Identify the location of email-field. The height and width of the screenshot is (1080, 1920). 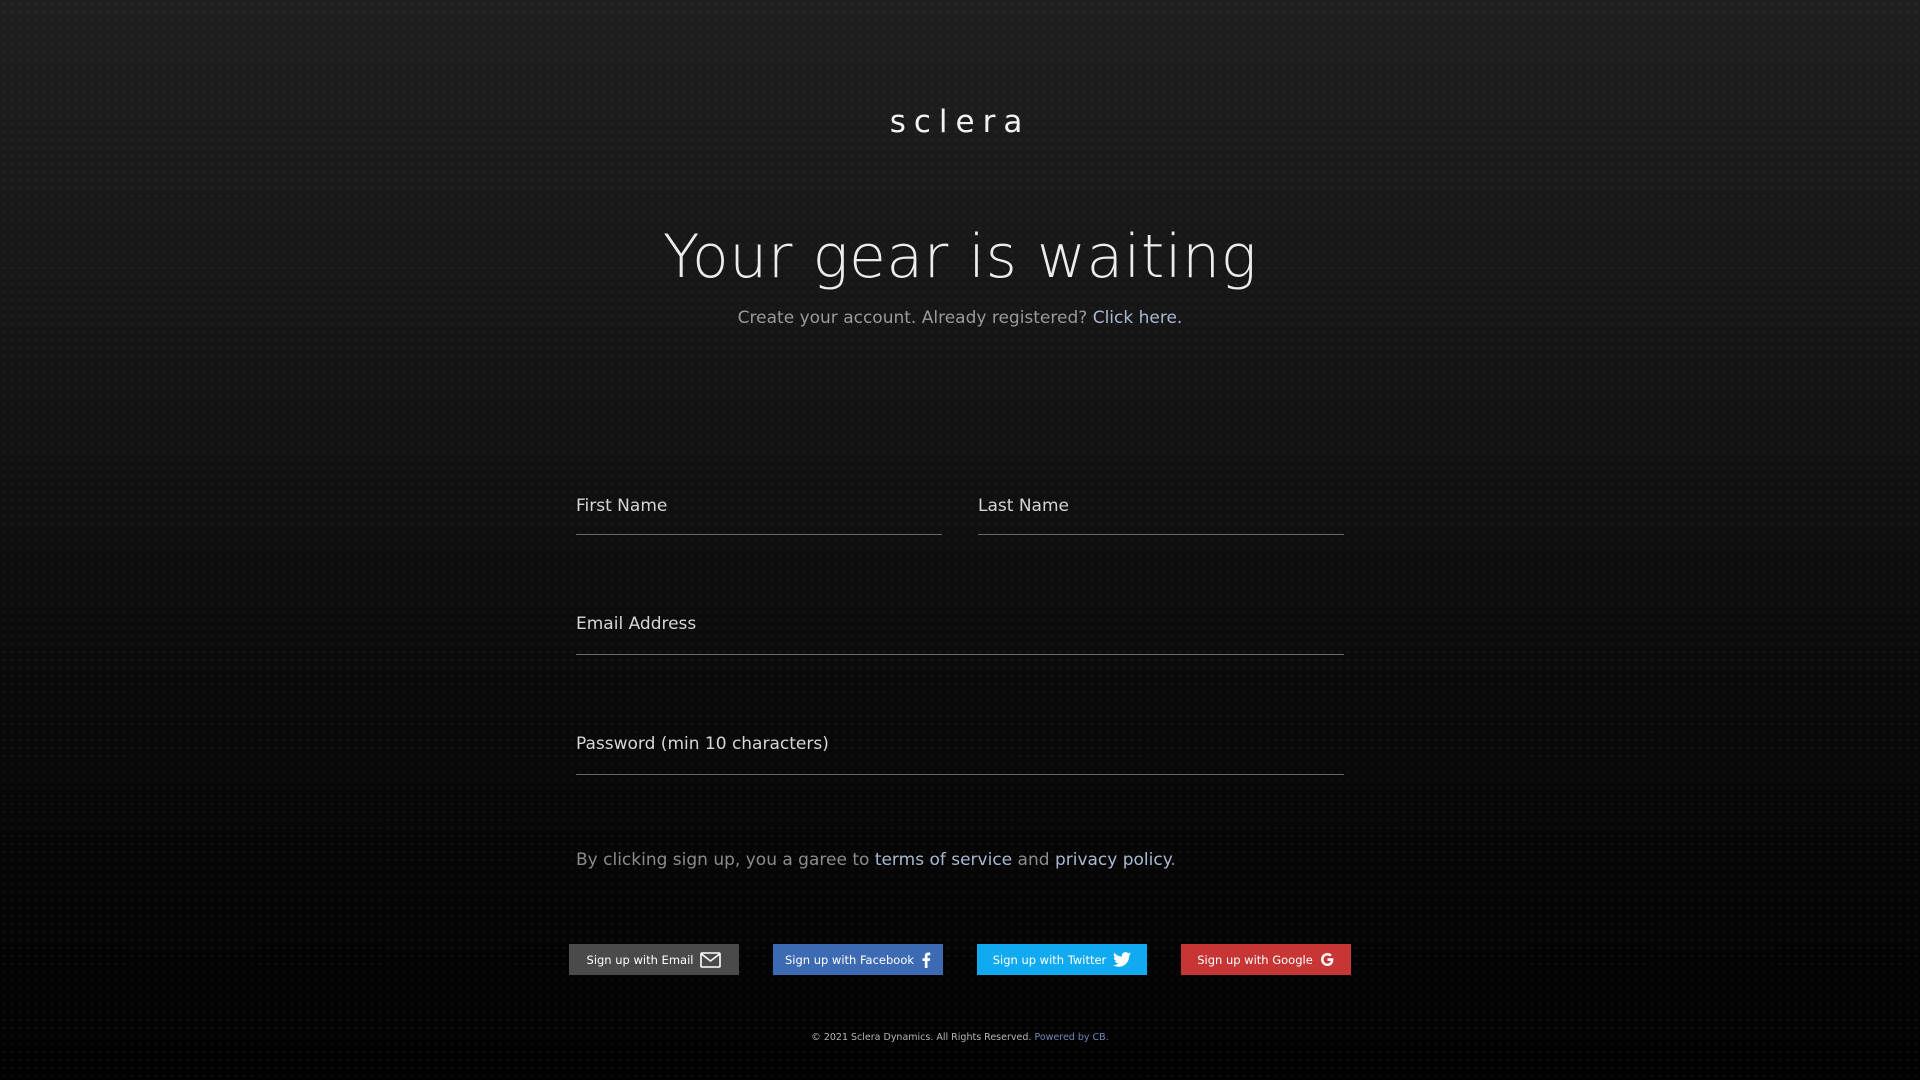
(960, 632).